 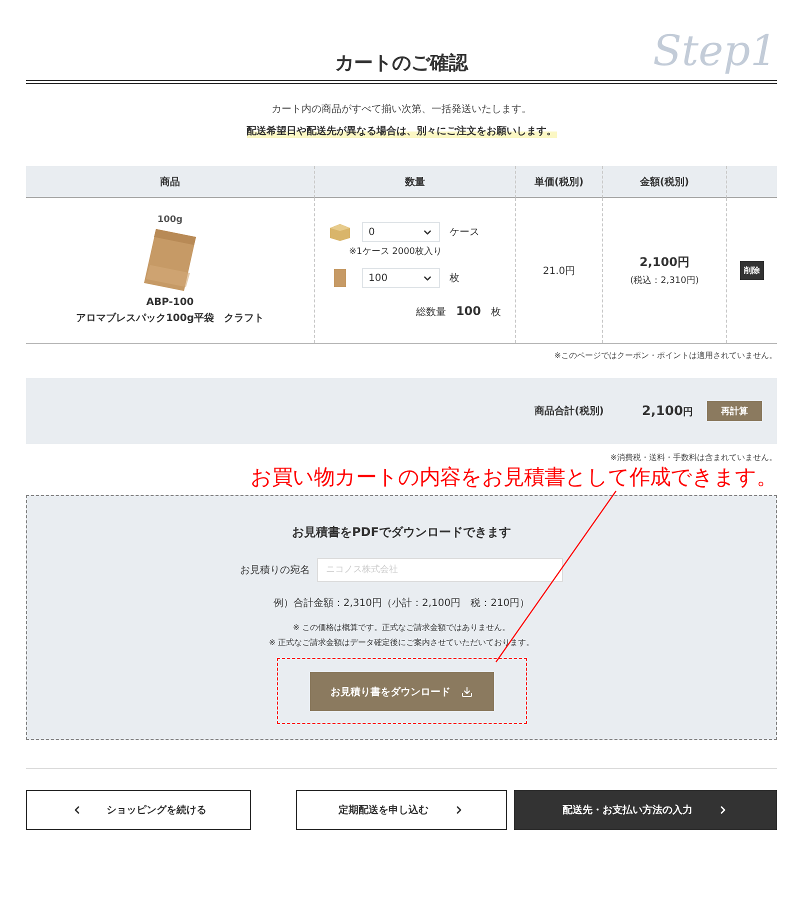 I want to click on delete-button: 削除, so click(x=752, y=270).